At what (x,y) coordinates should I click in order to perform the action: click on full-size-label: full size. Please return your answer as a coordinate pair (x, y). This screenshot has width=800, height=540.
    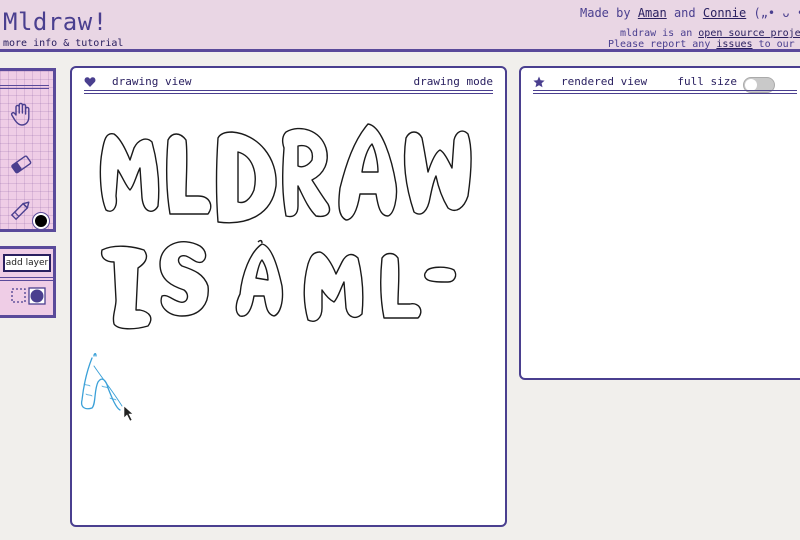
    Looking at the image, I should click on (707, 81).